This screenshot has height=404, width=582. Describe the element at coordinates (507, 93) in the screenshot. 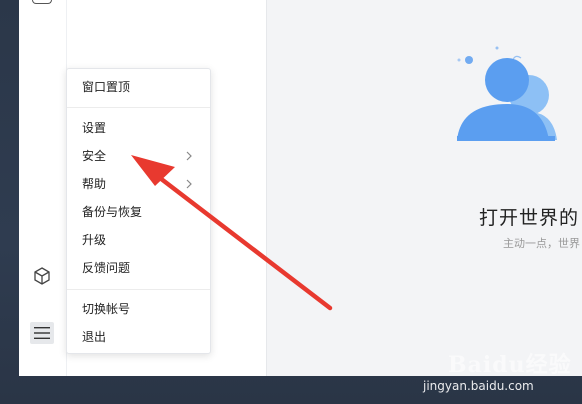

I see `contacts-illustration` at that location.